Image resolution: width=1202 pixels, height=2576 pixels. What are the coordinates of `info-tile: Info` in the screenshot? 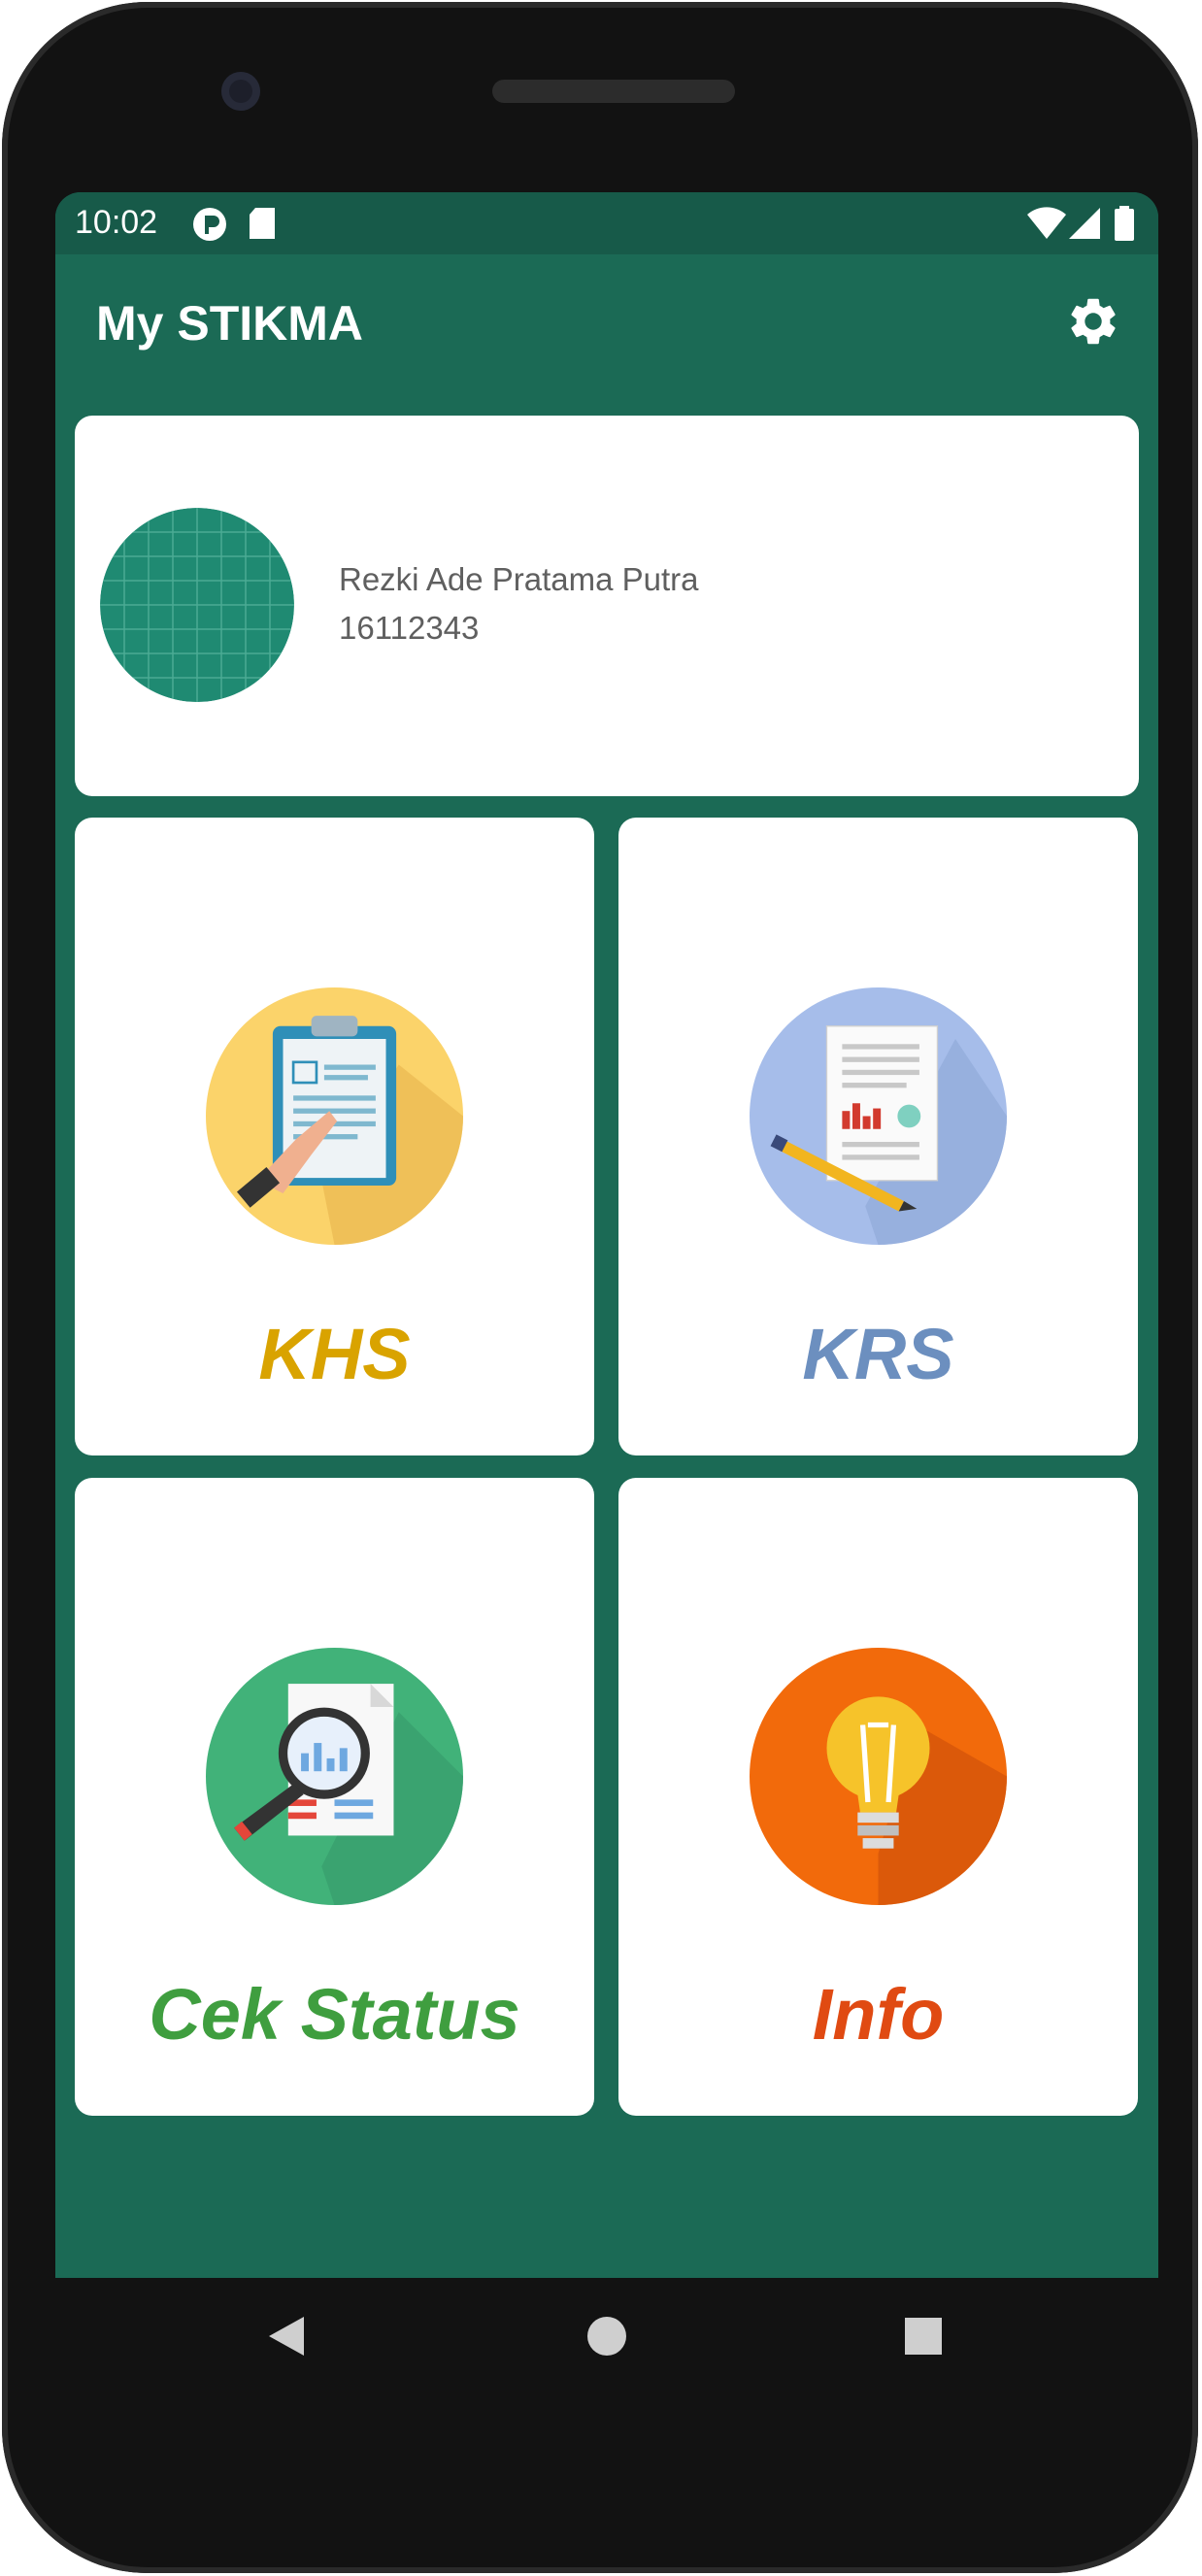 It's located at (878, 1797).